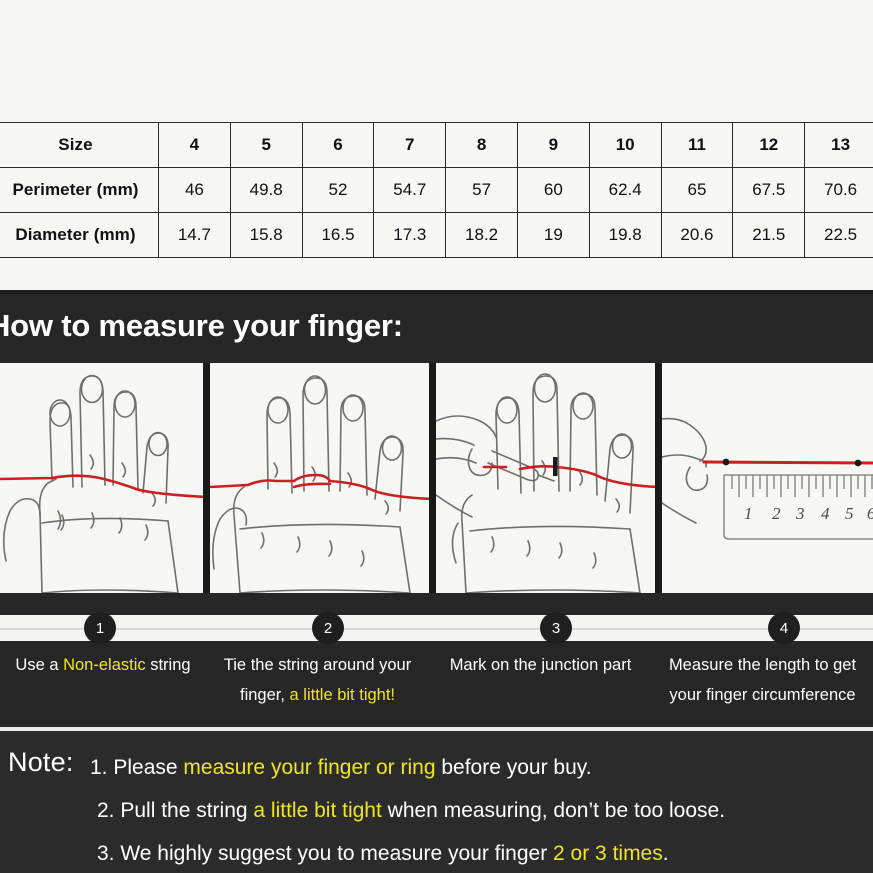 The width and height of the screenshot is (873, 873). What do you see at coordinates (410, 235) in the screenshot?
I see `diameter-cell-3: 17.3` at bounding box center [410, 235].